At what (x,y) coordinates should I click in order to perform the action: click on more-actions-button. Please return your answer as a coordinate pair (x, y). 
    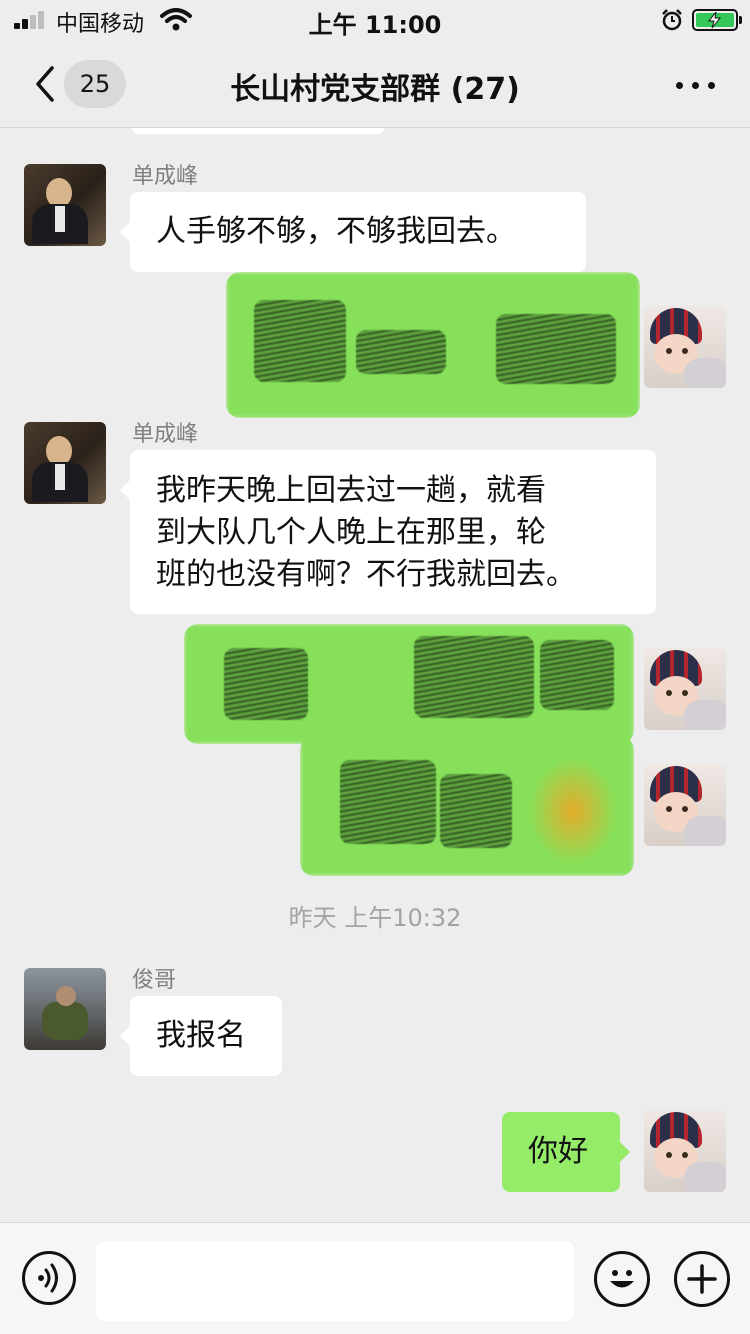
    Looking at the image, I should click on (702, 1279).